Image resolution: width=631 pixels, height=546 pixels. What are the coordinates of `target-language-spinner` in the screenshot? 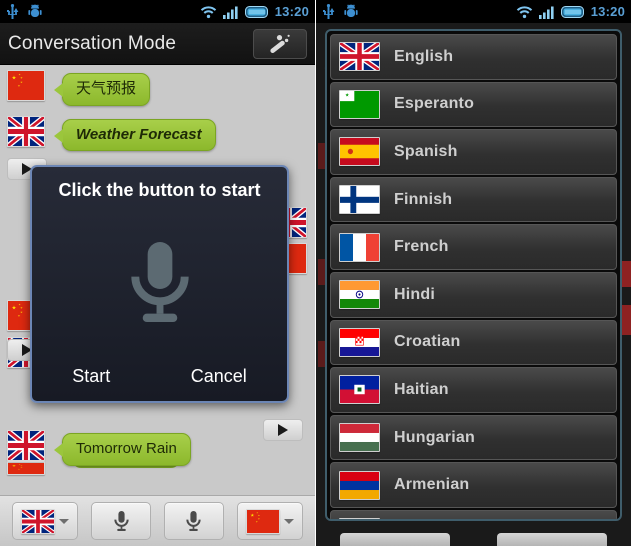 It's located at (269, 521).